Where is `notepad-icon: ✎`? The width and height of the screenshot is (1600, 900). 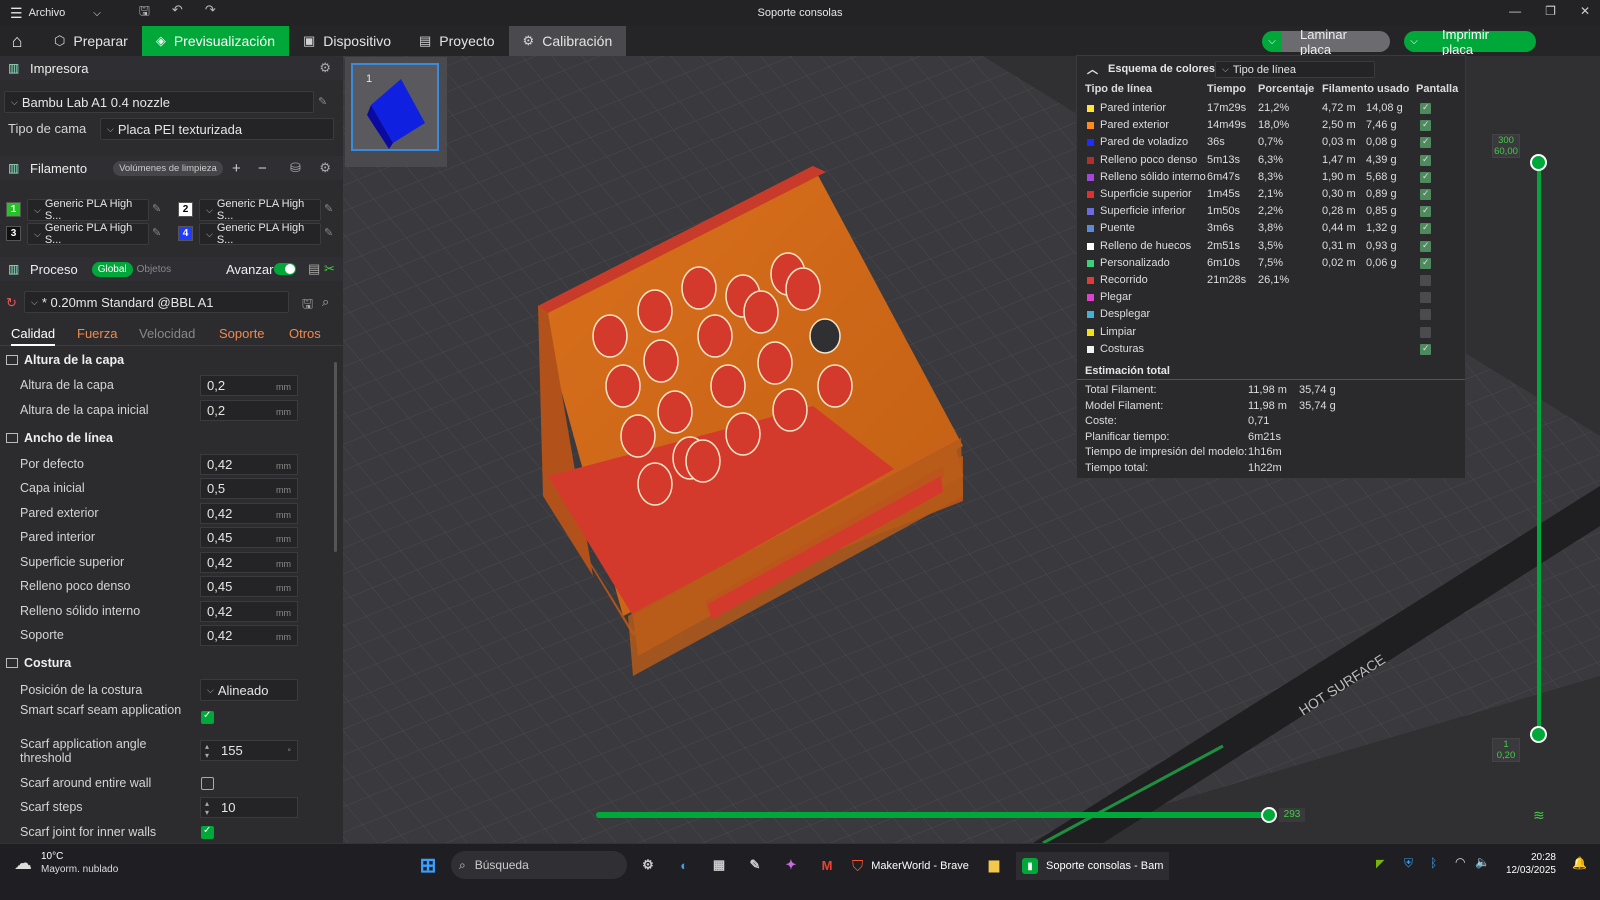
notepad-icon: ✎ is located at coordinates (755, 865).